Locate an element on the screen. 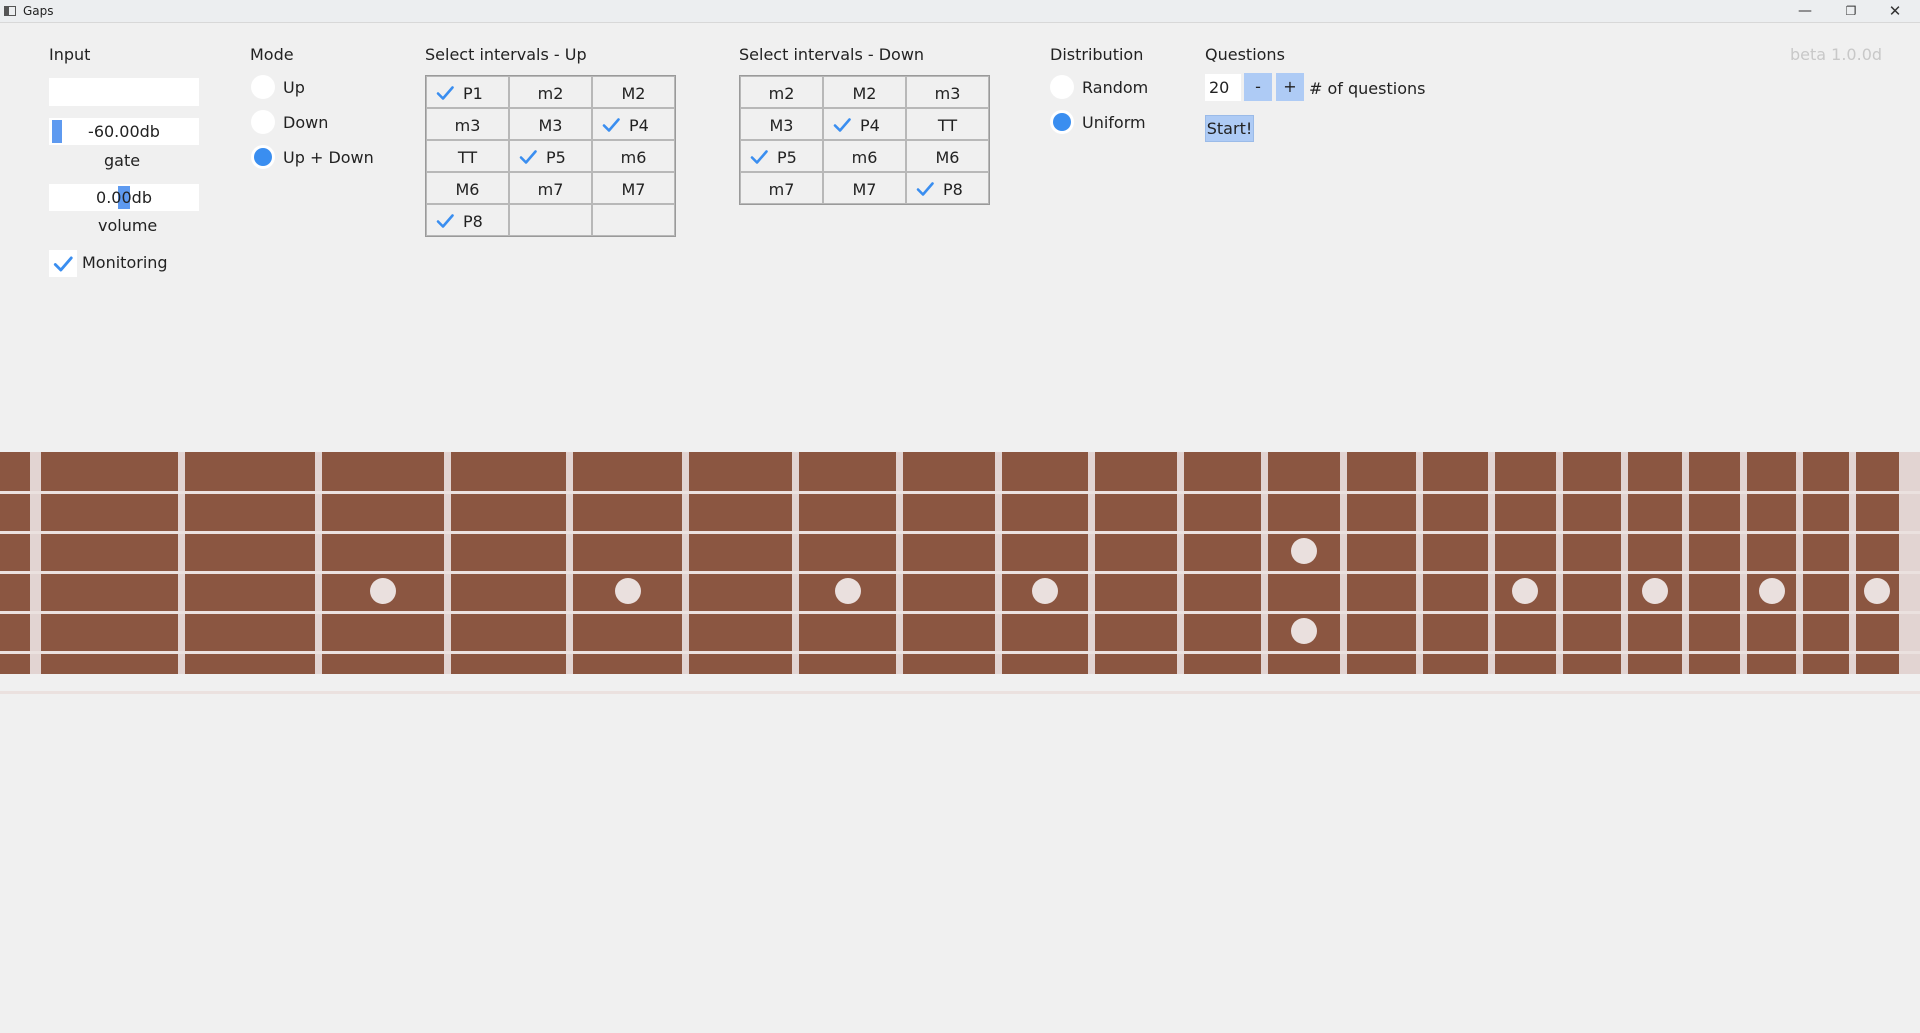 The width and height of the screenshot is (1920, 1033). interval-label: P8 is located at coordinates (473, 221).